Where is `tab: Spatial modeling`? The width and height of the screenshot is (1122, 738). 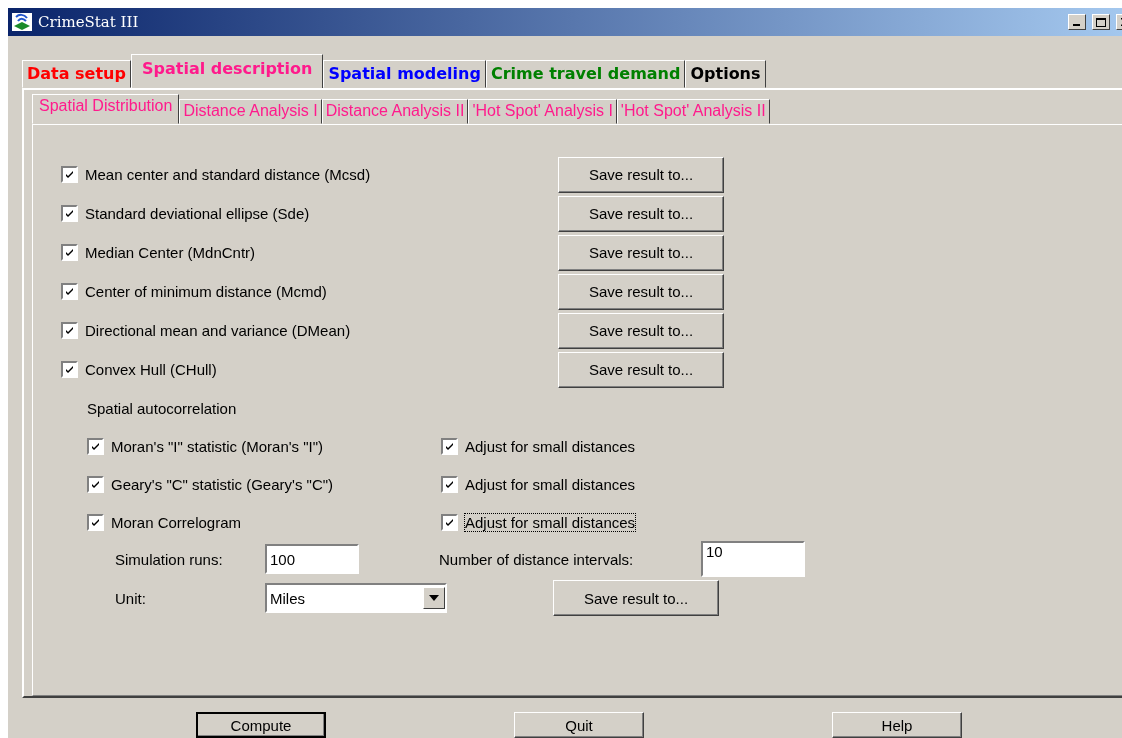
tab: Spatial modeling is located at coordinates (404, 74).